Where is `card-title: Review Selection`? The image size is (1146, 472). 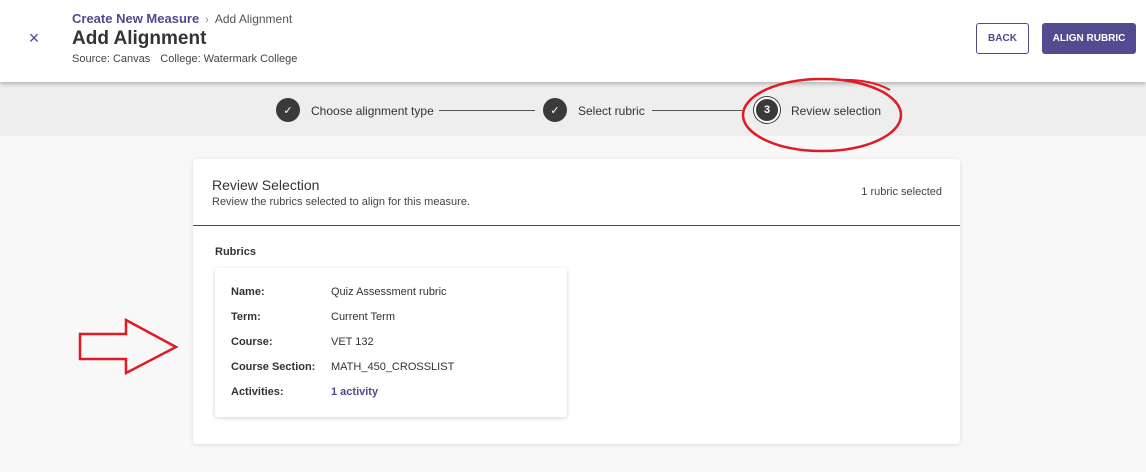 card-title: Review Selection is located at coordinates (266, 185).